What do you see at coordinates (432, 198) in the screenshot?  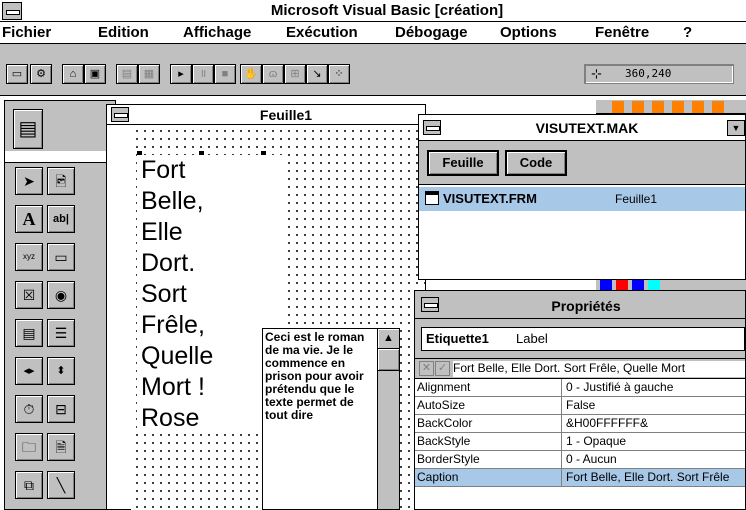 I see `form-file-icon` at bounding box center [432, 198].